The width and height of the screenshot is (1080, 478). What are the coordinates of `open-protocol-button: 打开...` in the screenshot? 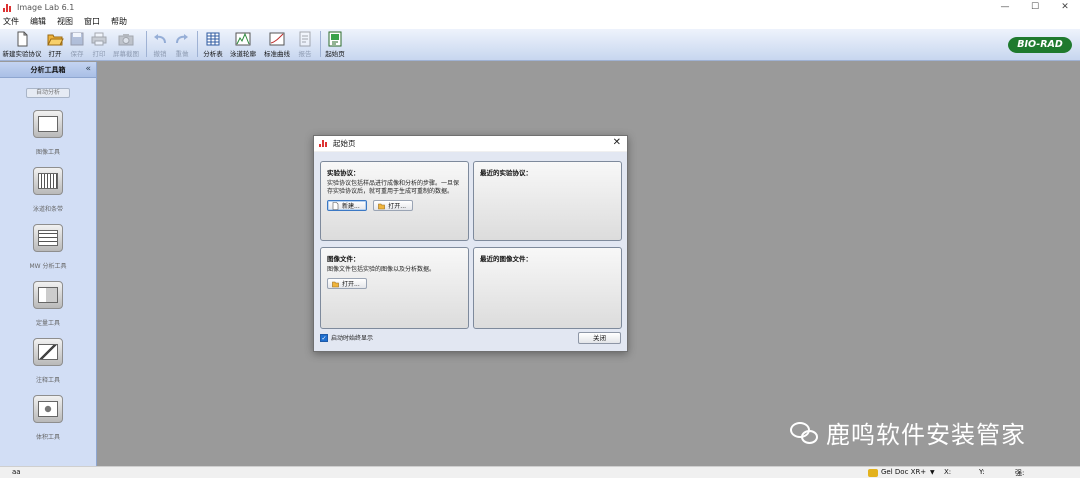 It's located at (393, 205).